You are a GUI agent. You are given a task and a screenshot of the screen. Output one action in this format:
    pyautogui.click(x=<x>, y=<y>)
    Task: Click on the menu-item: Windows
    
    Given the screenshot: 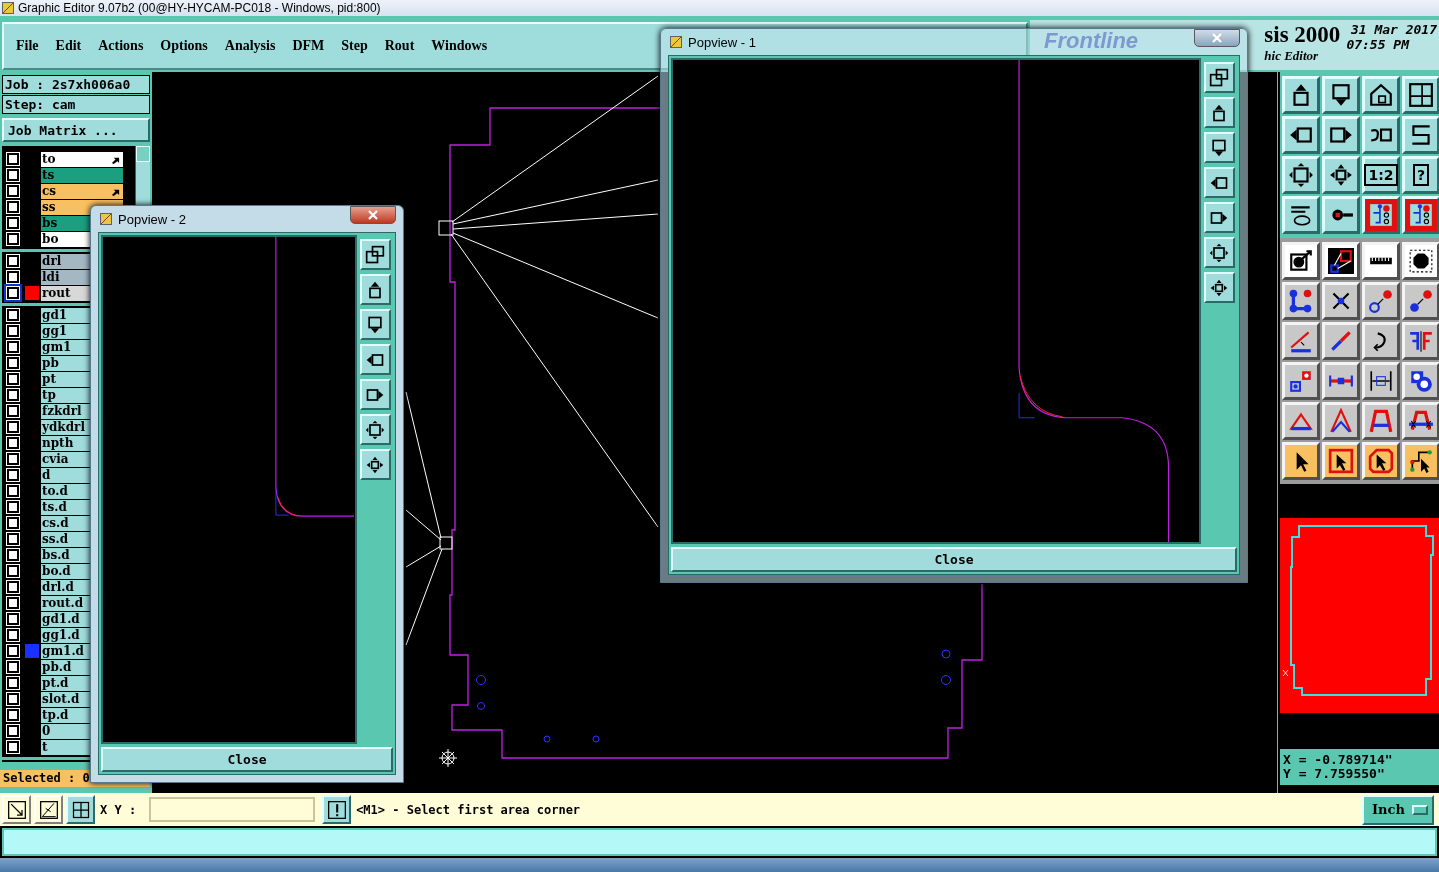 What is the action you would take?
    pyautogui.click(x=459, y=46)
    